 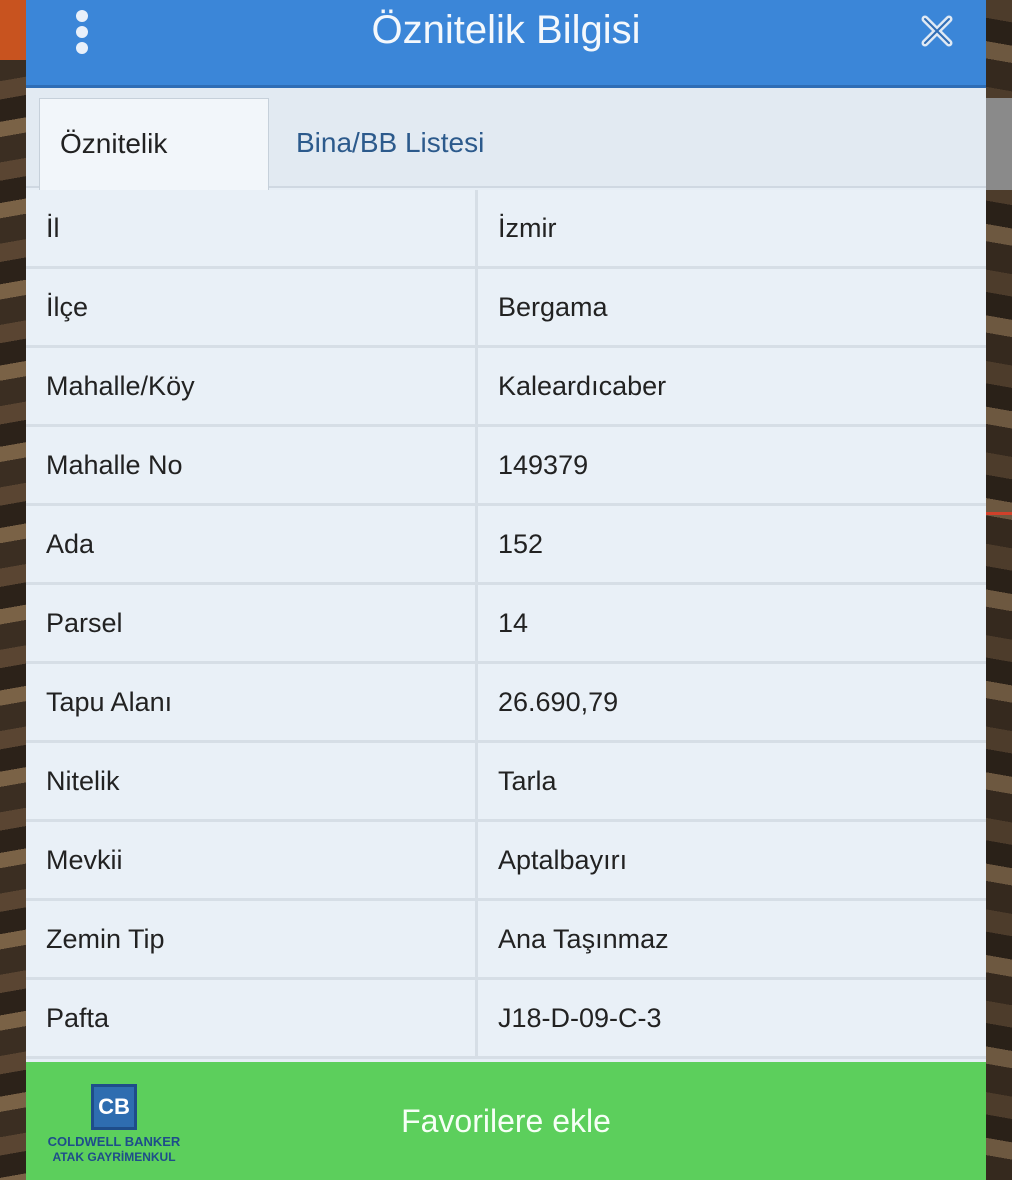 I want to click on row-value: Tarla, so click(x=732, y=781).